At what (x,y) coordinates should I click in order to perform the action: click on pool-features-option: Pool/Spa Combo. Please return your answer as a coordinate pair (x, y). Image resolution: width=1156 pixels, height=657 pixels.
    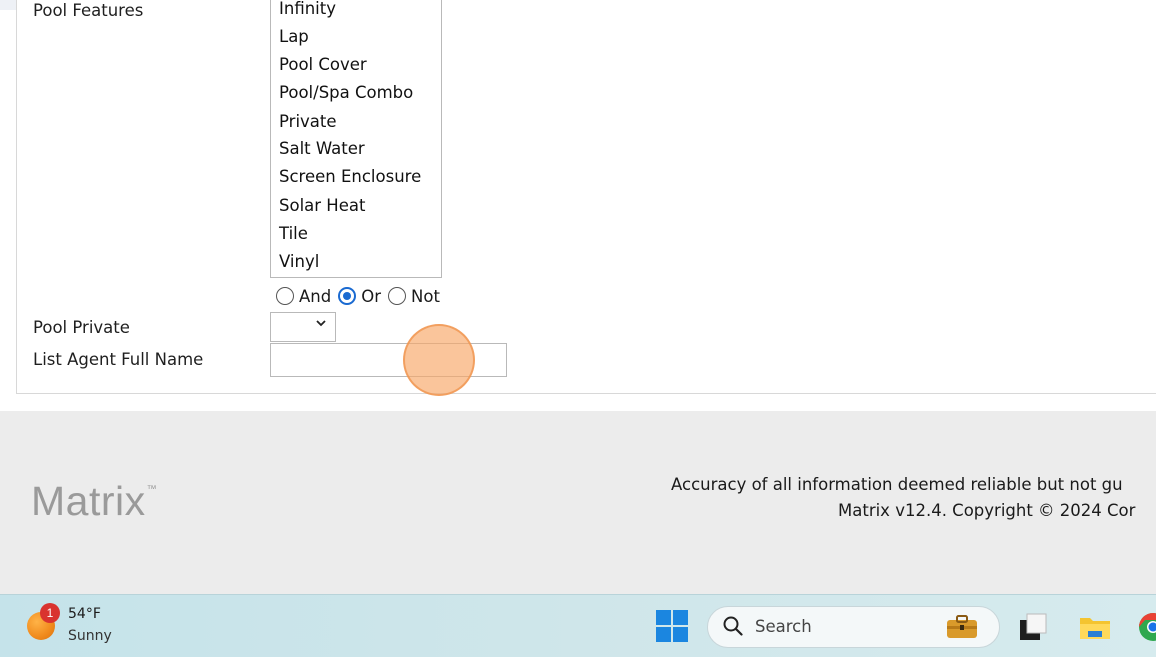
    Looking at the image, I should click on (346, 92).